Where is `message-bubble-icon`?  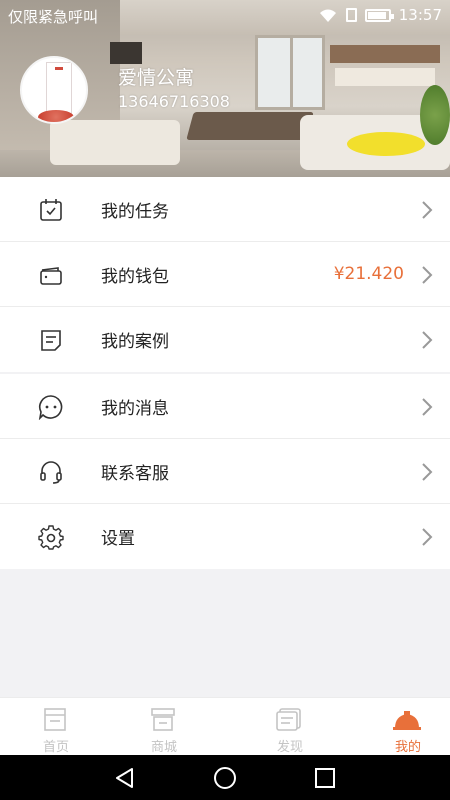
message-bubble-icon is located at coordinates (50, 407).